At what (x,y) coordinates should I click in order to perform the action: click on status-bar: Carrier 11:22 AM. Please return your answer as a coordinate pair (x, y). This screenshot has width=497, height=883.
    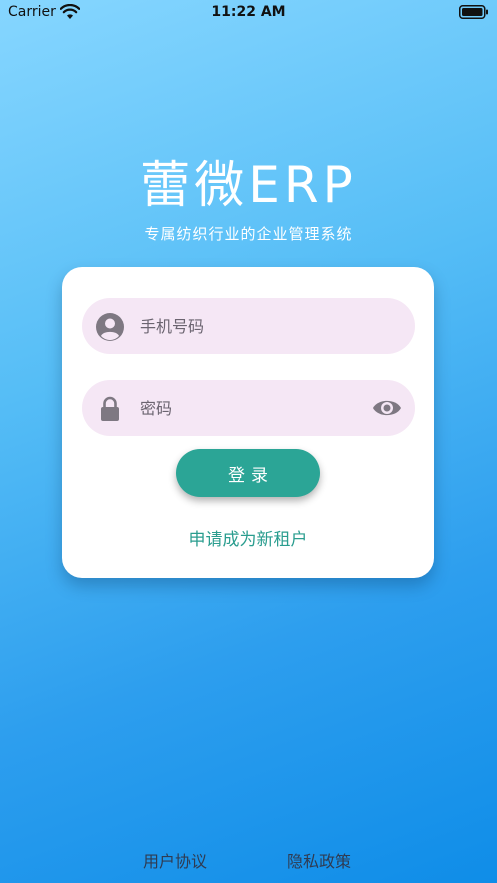
    Looking at the image, I should click on (248, 13).